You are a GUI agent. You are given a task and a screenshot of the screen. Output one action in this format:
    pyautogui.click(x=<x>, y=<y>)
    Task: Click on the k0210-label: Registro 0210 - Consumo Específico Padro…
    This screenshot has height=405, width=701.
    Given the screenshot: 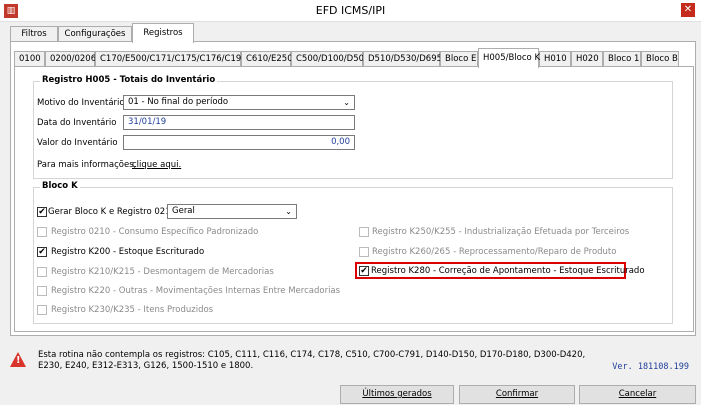 What is the action you would take?
    pyautogui.click(x=155, y=232)
    